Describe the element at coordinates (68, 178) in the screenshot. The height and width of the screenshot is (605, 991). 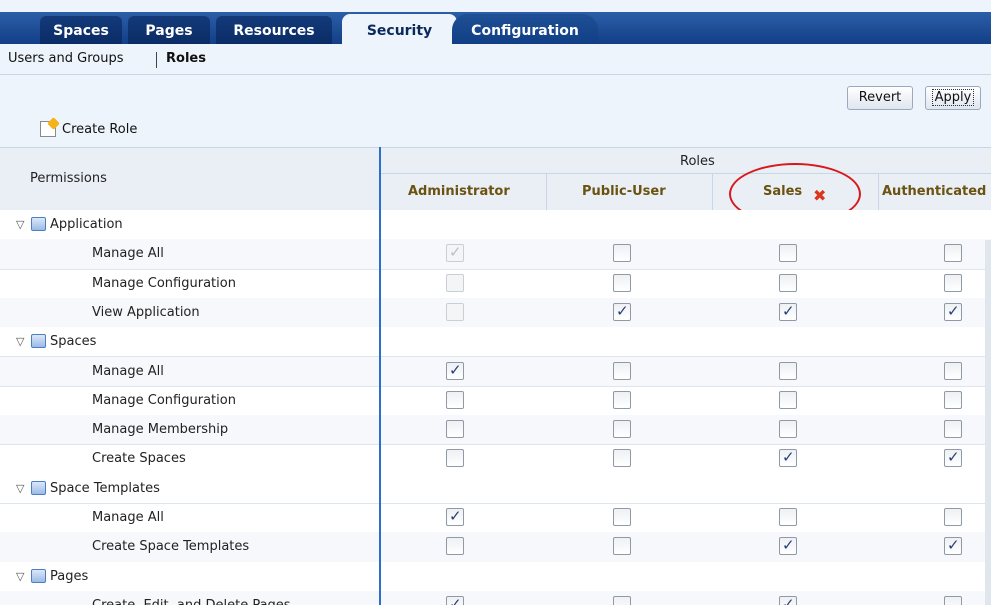
I see `permissions-column-header: Permissions` at that location.